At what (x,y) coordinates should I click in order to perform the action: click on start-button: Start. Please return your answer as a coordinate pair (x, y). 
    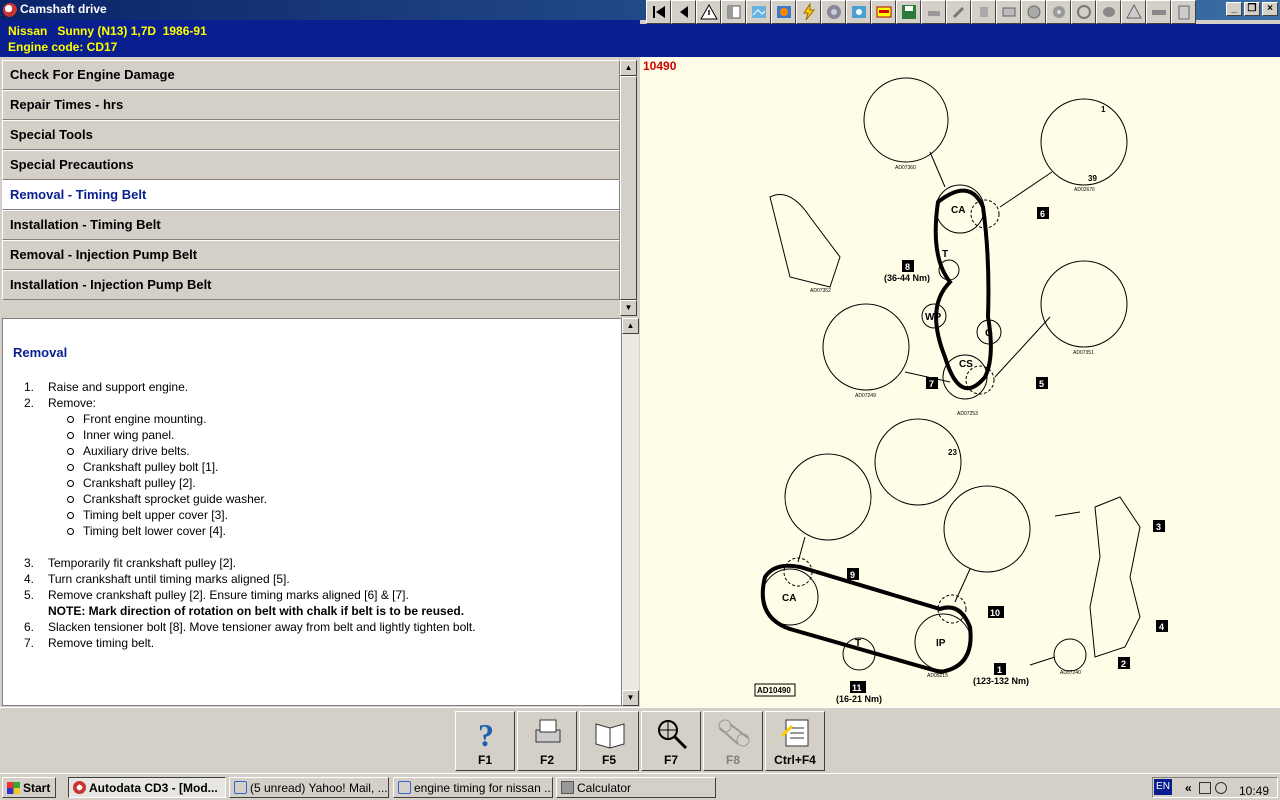
    Looking at the image, I should click on (29, 787).